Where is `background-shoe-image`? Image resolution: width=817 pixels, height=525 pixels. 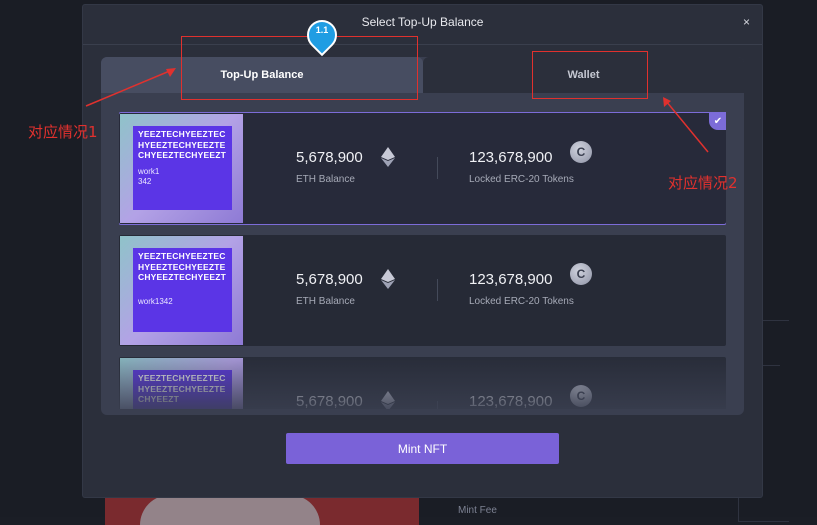
background-shoe-image is located at coordinates (230, 510).